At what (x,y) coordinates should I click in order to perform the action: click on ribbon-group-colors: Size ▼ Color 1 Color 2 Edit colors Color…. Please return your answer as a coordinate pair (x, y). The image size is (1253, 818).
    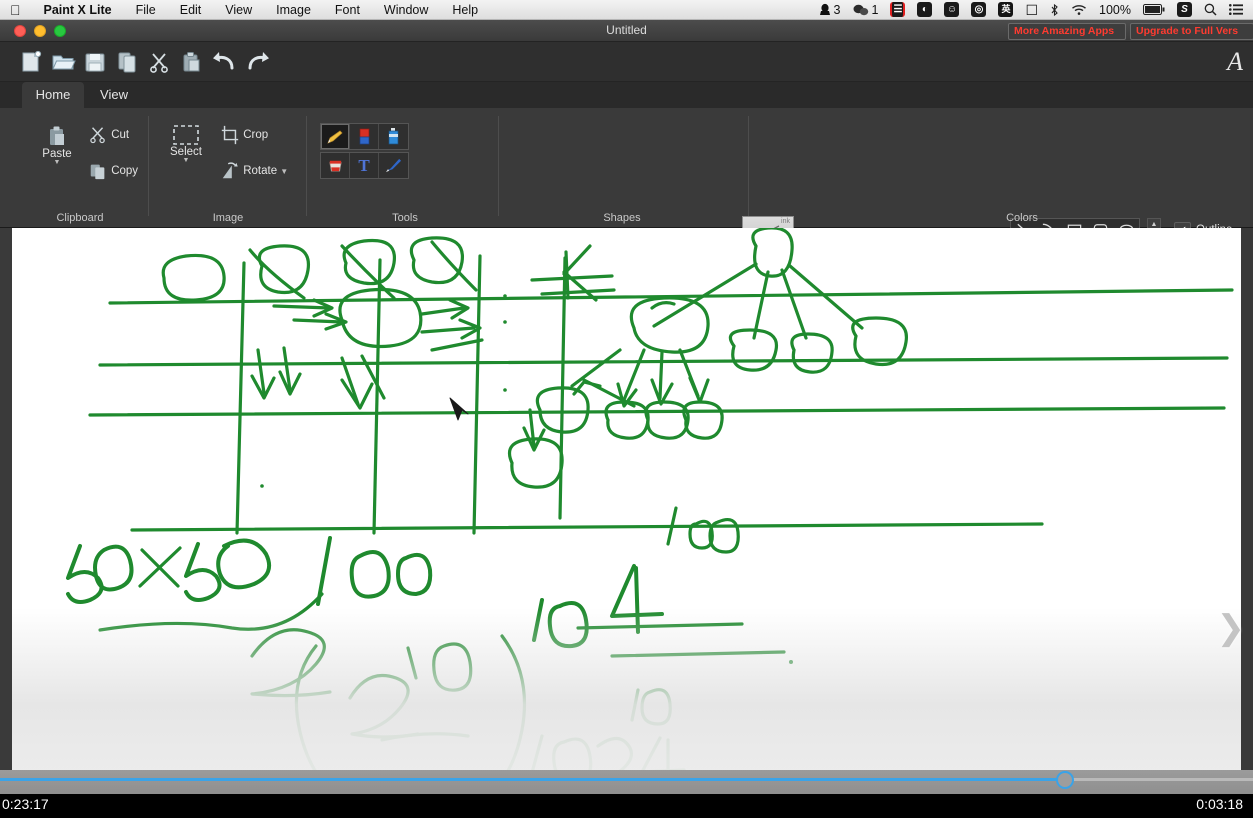
    Looking at the image, I should click on (999, 168).